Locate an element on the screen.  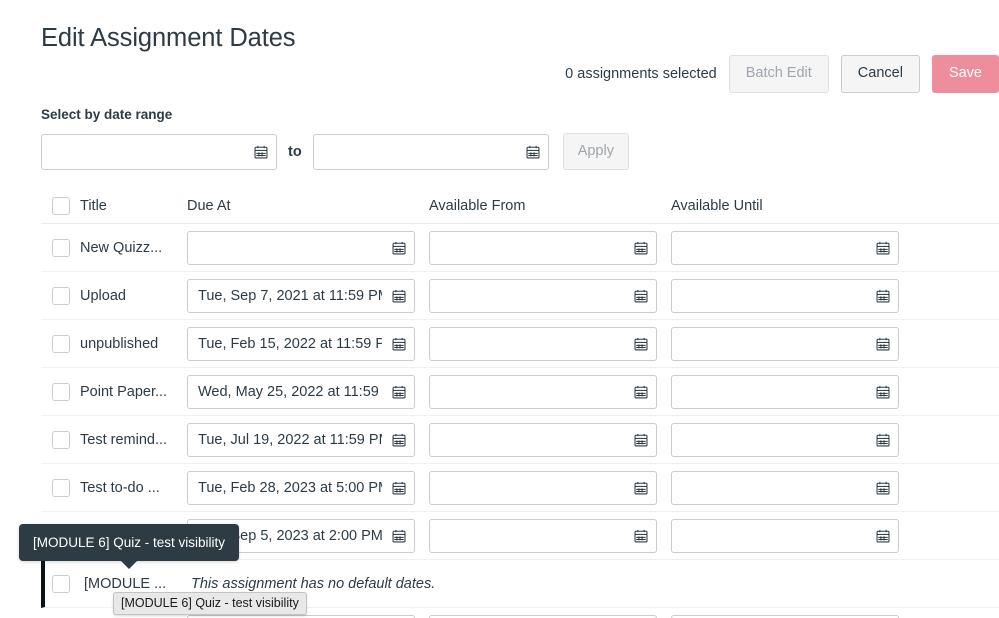
no-default-dates-text: This assignment has no default dates. is located at coordinates (313, 583).